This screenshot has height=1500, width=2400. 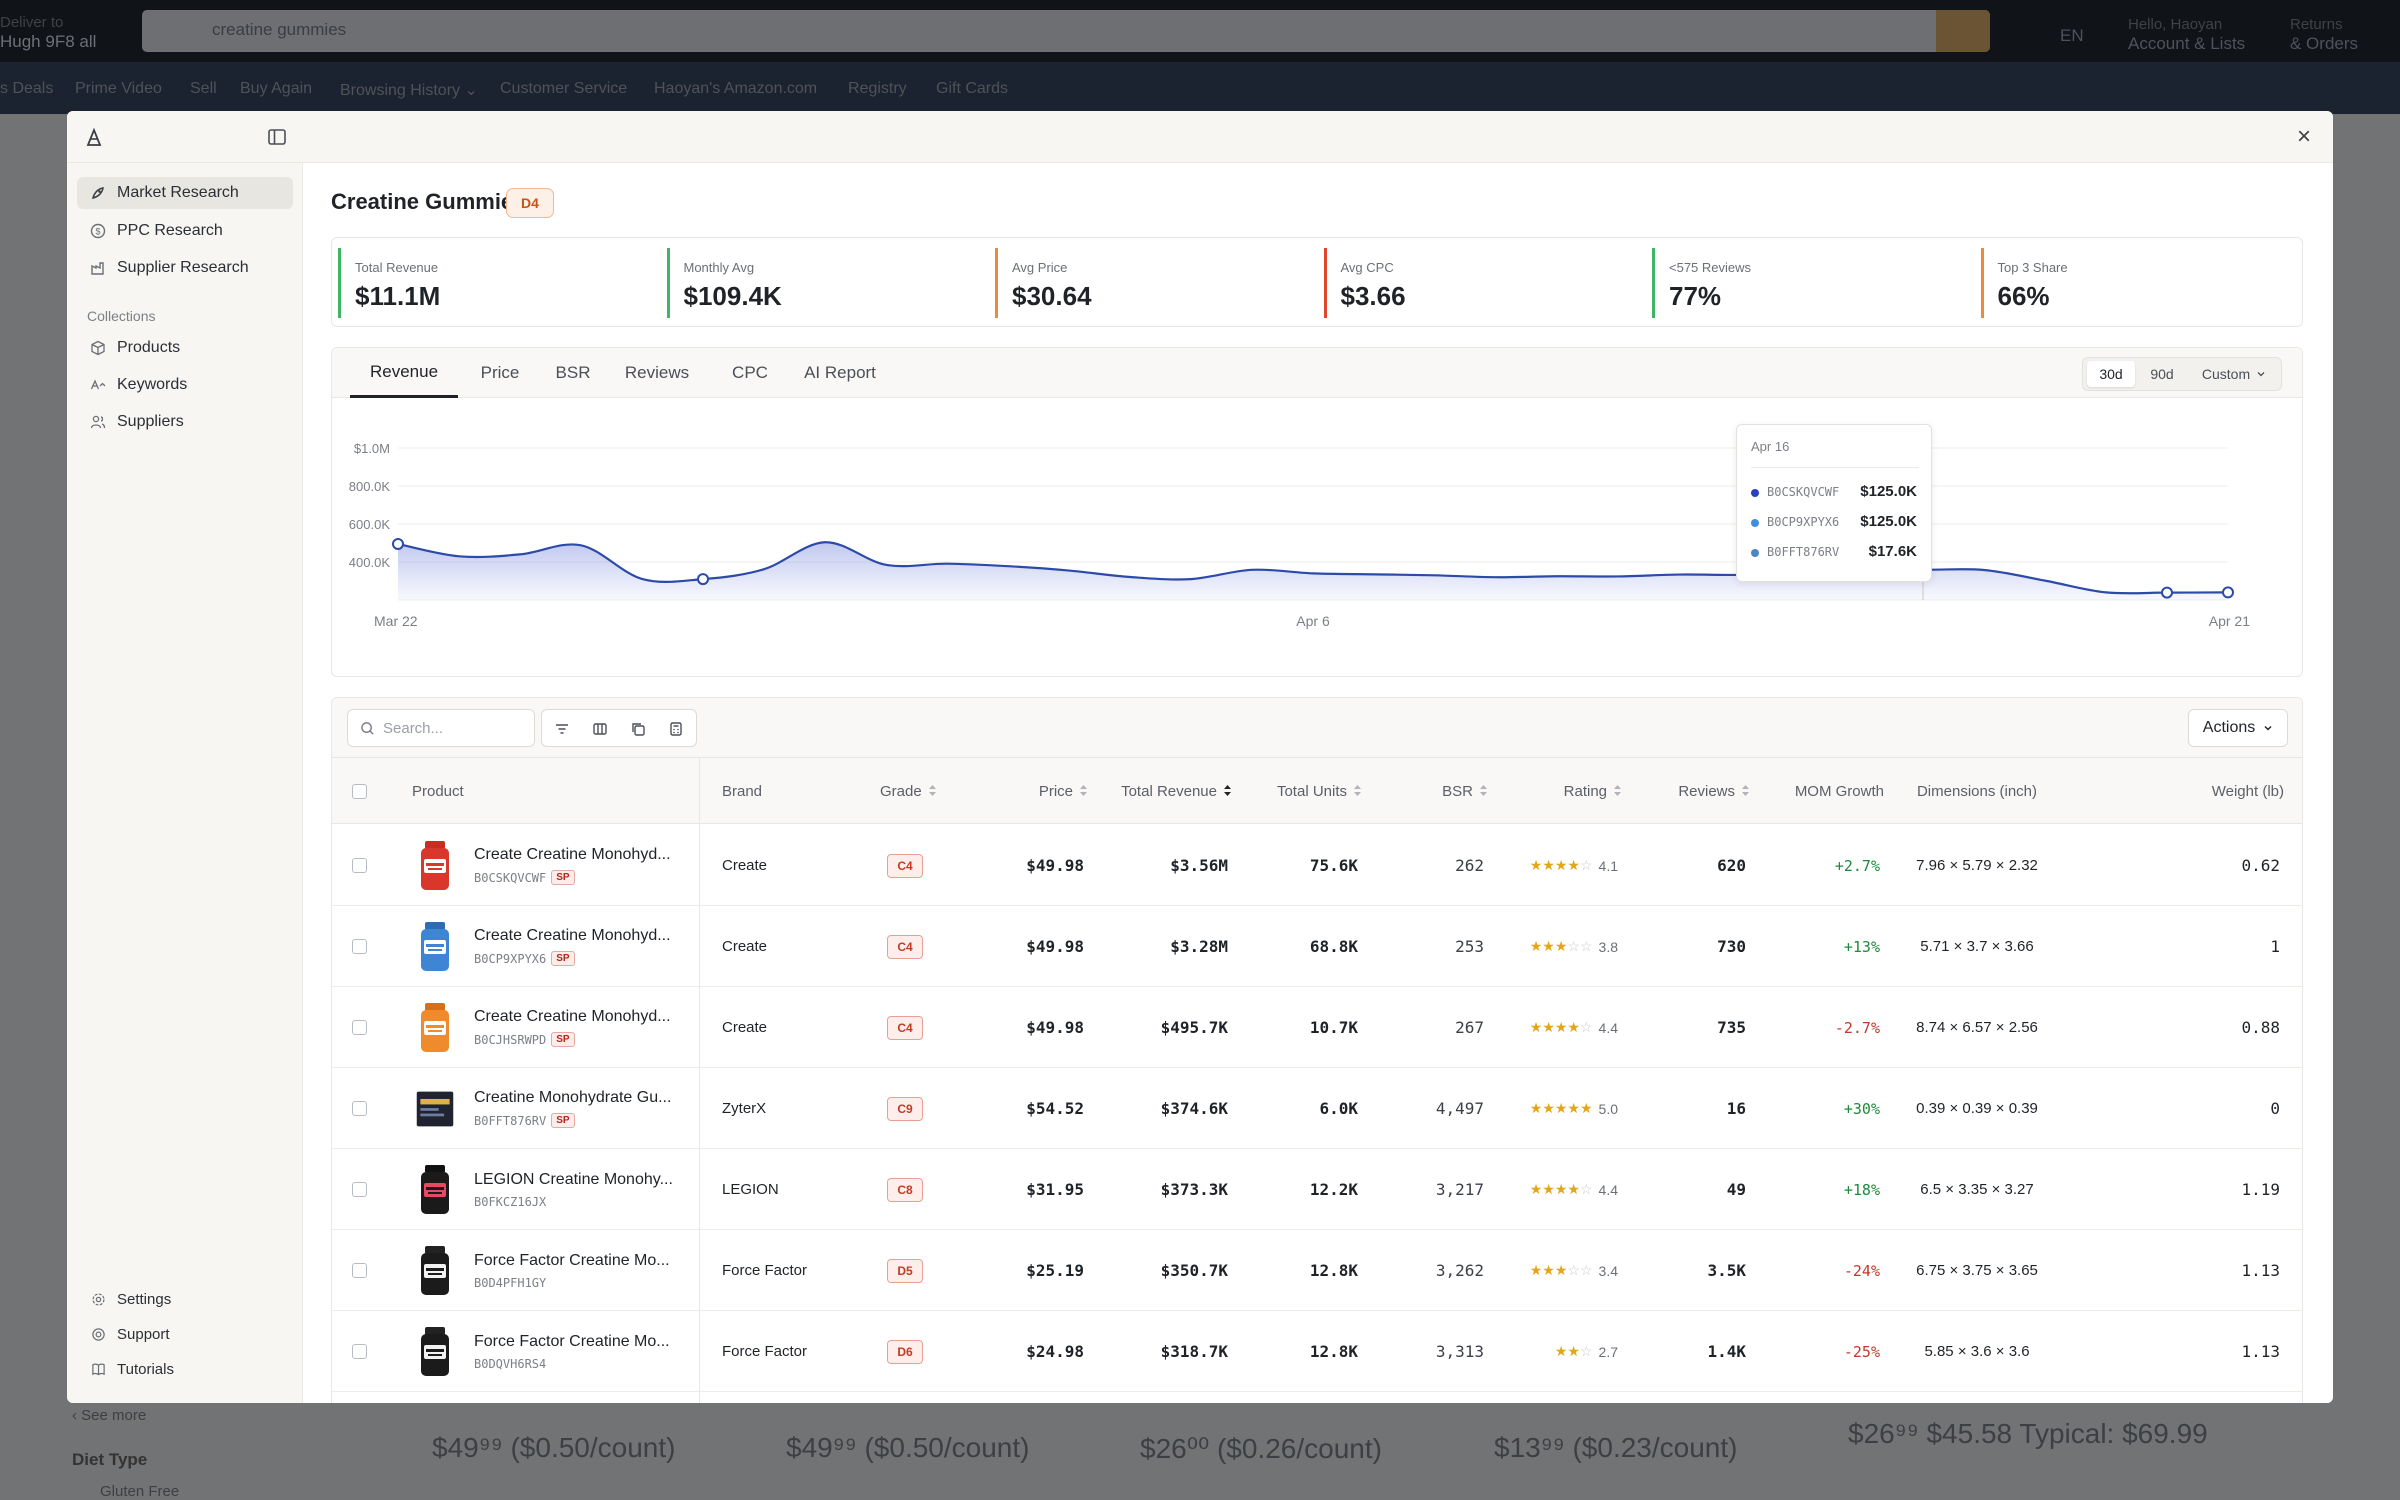 What do you see at coordinates (2176, 1027) in the screenshot?
I see `weight-cell: 0.88` at bounding box center [2176, 1027].